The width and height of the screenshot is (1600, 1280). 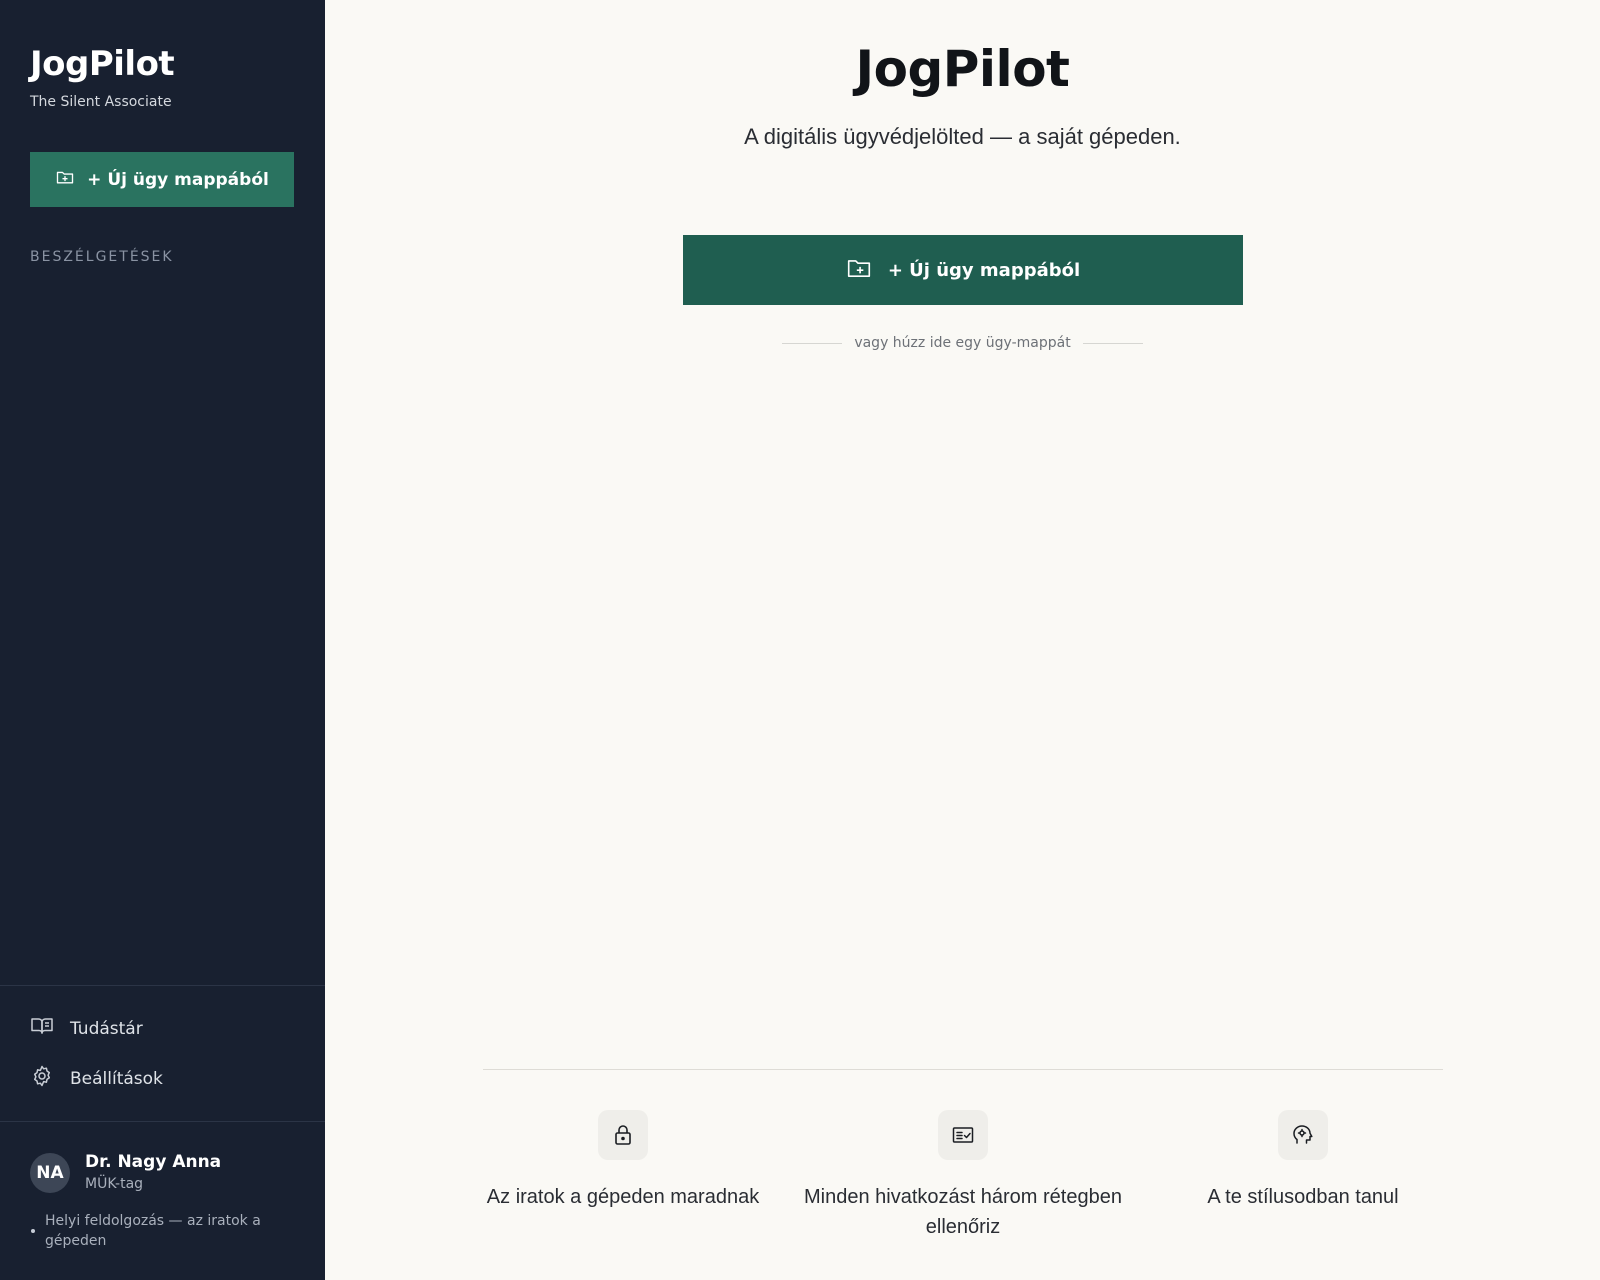 What do you see at coordinates (962, 69) in the screenshot?
I see `page-title: JogPilot` at bounding box center [962, 69].